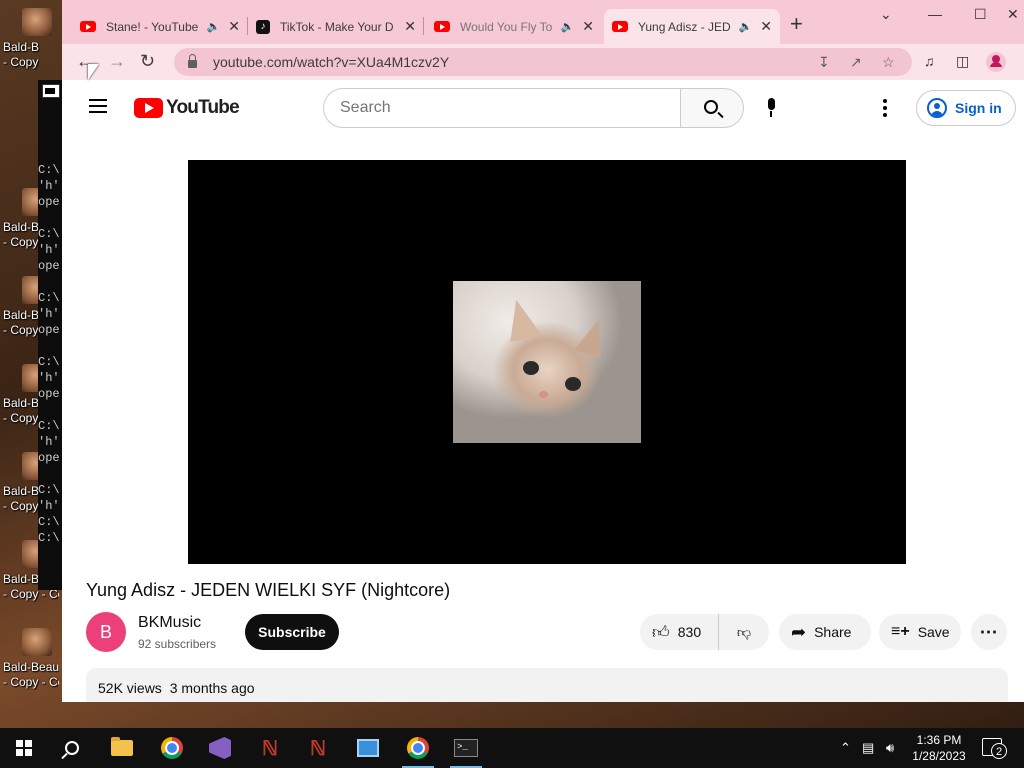 This screenshot has height=768, width=1024. Describe the element at coordinates (885, 108) in the screenshot. I see `more-options-icon` at that location.